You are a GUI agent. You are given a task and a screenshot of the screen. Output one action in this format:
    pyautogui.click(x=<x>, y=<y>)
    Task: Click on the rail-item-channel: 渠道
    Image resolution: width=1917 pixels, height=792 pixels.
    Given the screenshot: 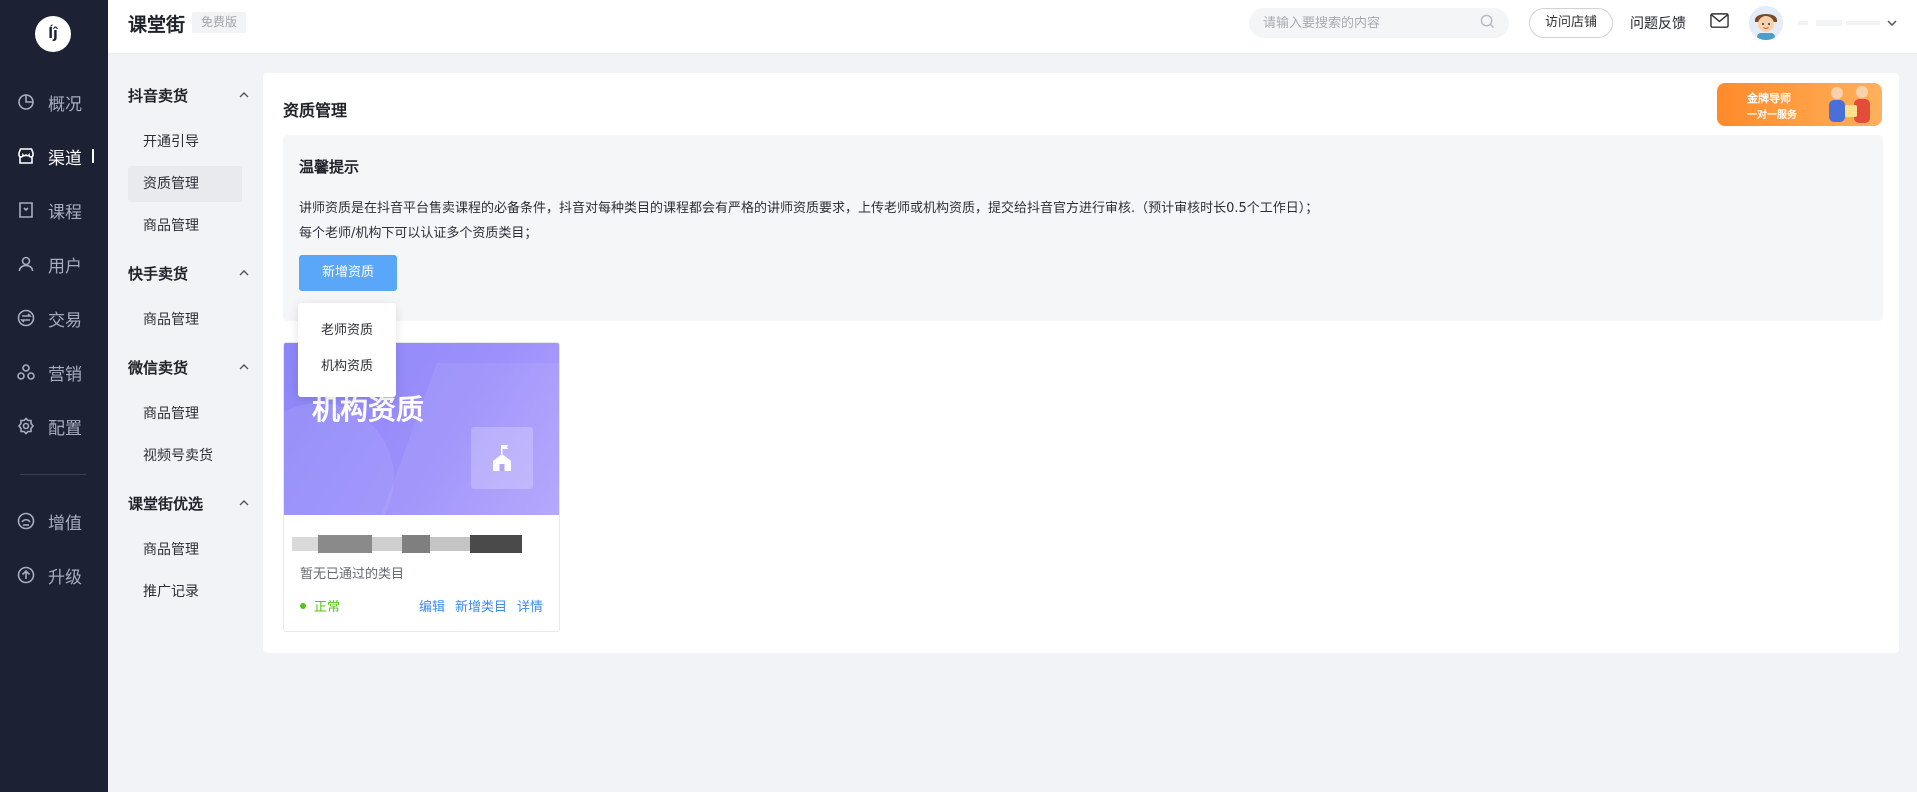 What is the action you would take?
    pyautogui.click(x=54, y=156)
    